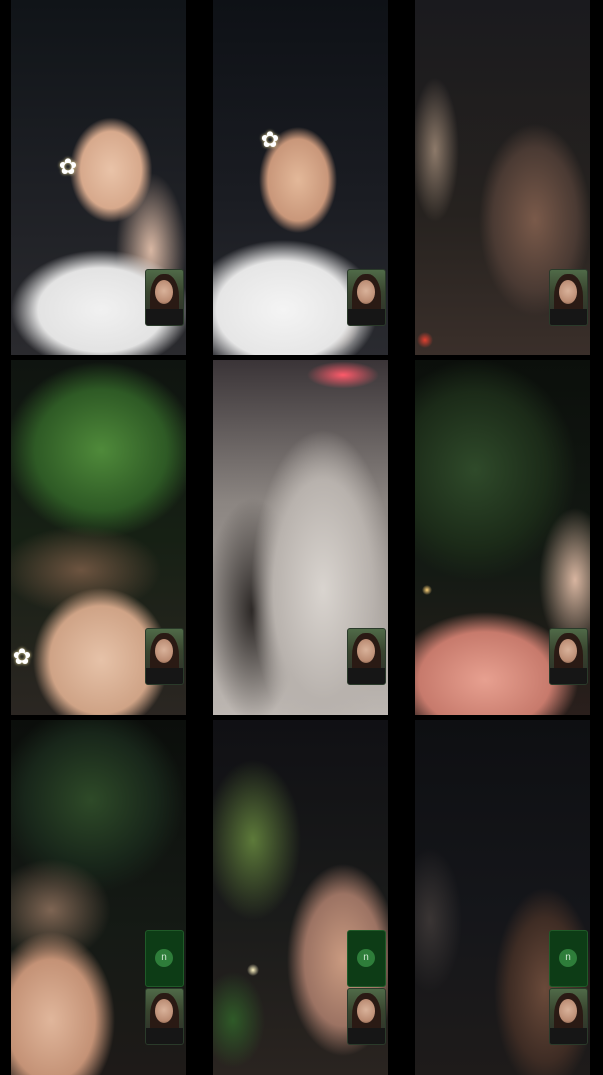 This screenshot has height=1075, width=603. What do you see at coordinates (98, 537) in the screenshot?
I see `video-tile-r2c1: ✿` at bounding box center [98, 537].